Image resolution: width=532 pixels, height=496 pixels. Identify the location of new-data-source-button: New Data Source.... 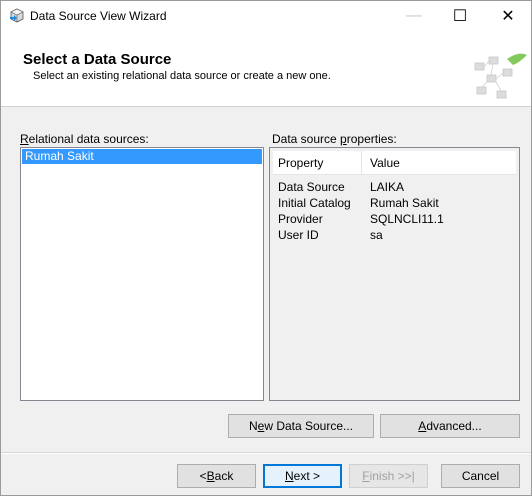
(301, 426).